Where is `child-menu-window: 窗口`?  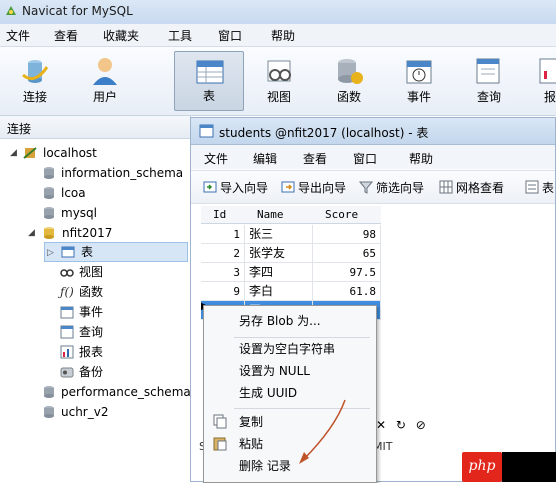
child-menu-window: 窗口 is located at coordinates (365, 158).